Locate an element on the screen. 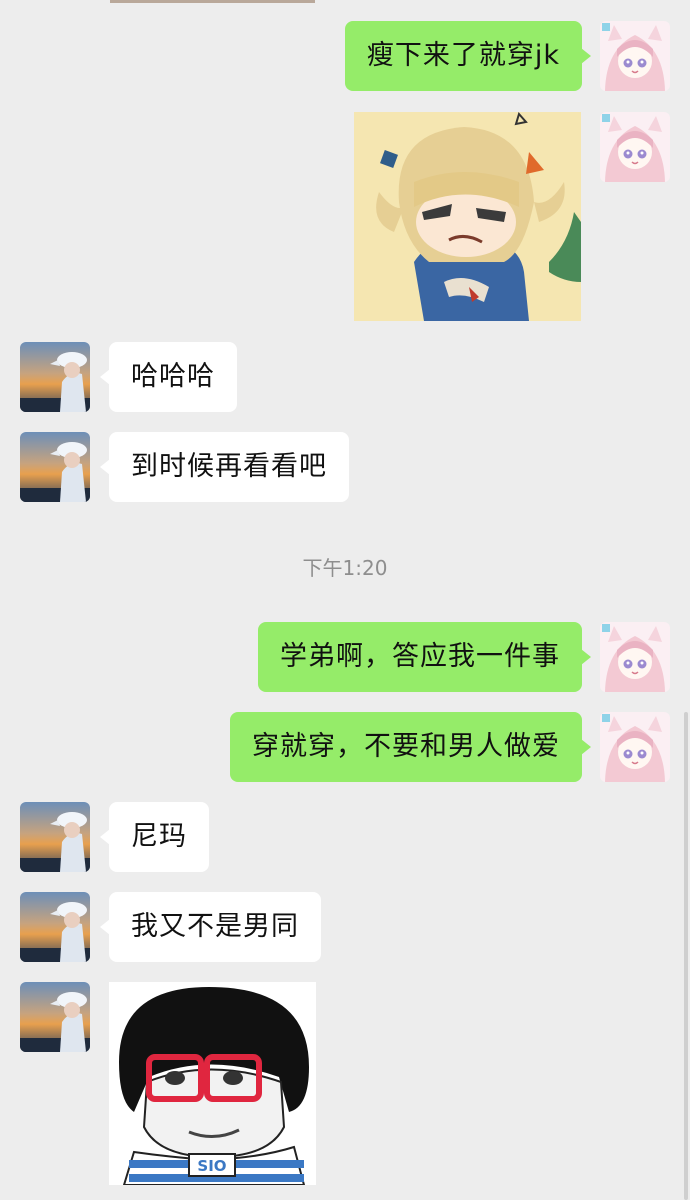 Image resolution: width=690 pixels, height=1200 pixels. message-bubble-received: 哈哈哈 is located at coordinates (168, 377).